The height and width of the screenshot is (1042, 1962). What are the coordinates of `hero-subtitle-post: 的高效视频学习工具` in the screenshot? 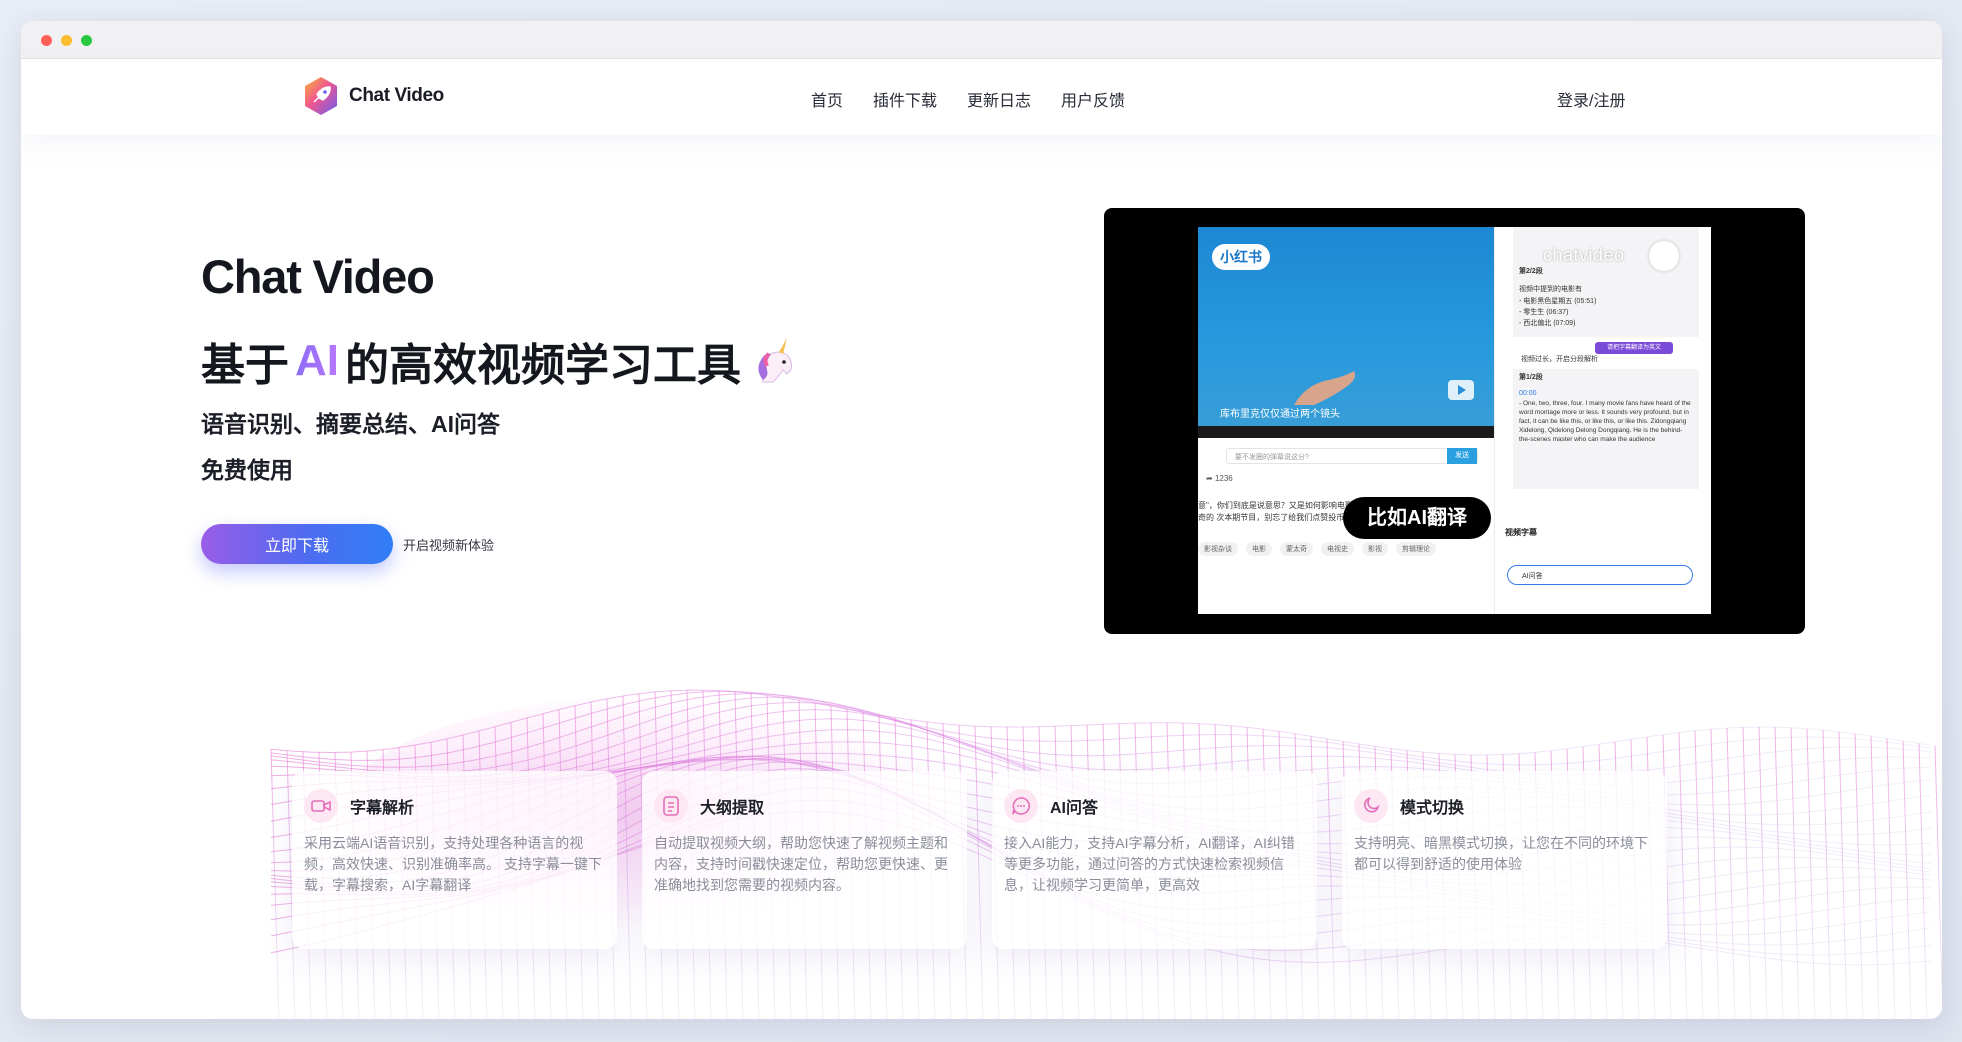 It's located at (543, 365).